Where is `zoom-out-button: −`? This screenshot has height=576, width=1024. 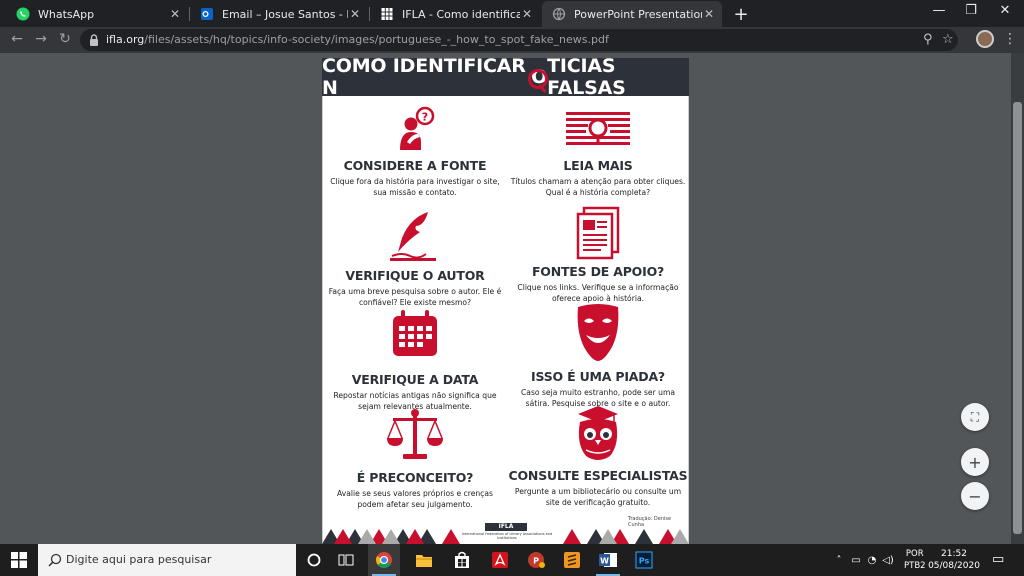
zoom-out-button: − is located at coordinates (975, 496).